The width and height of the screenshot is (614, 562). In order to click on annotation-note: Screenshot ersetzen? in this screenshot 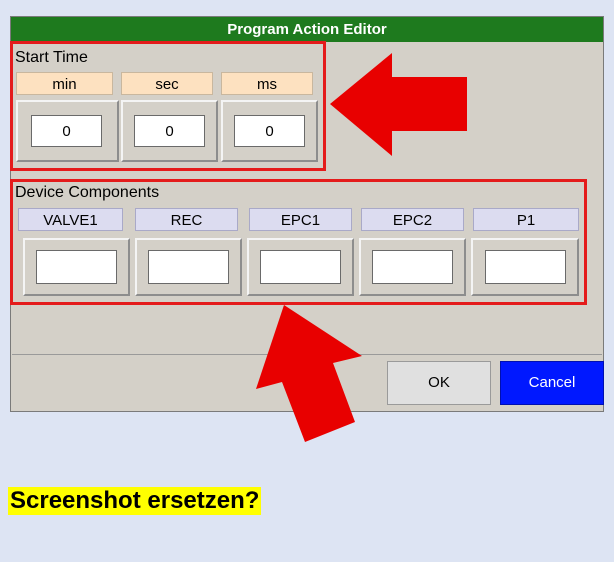, I will do `click(135, 501)`.